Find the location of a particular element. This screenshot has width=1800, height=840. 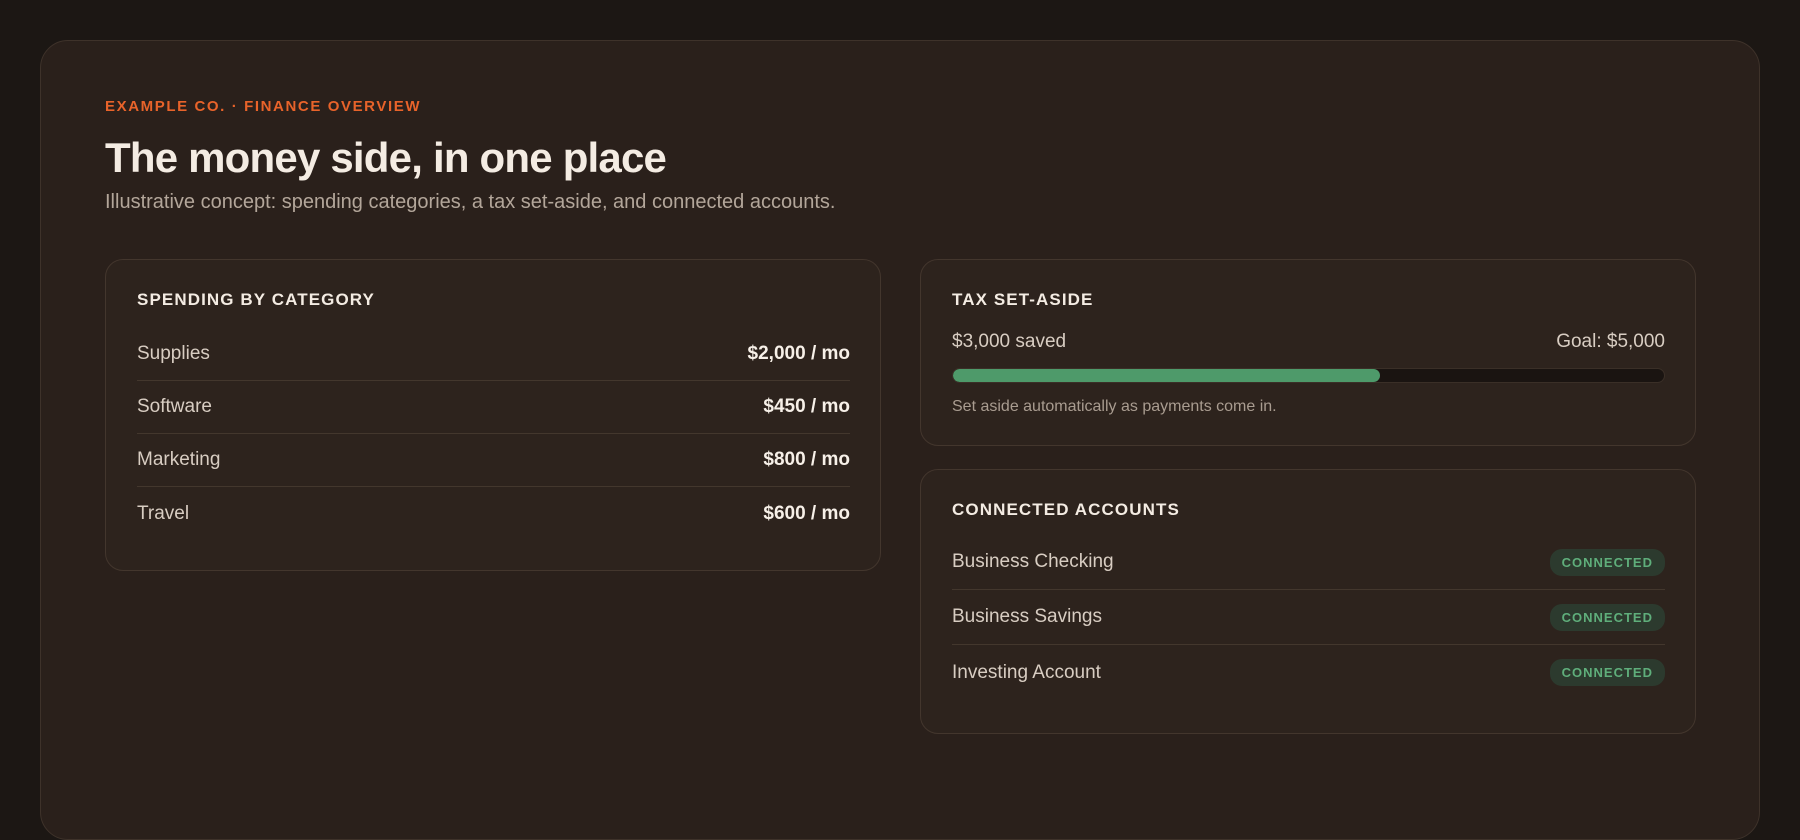

spending-category-label: Supplies is located at coordinates (173, 353).